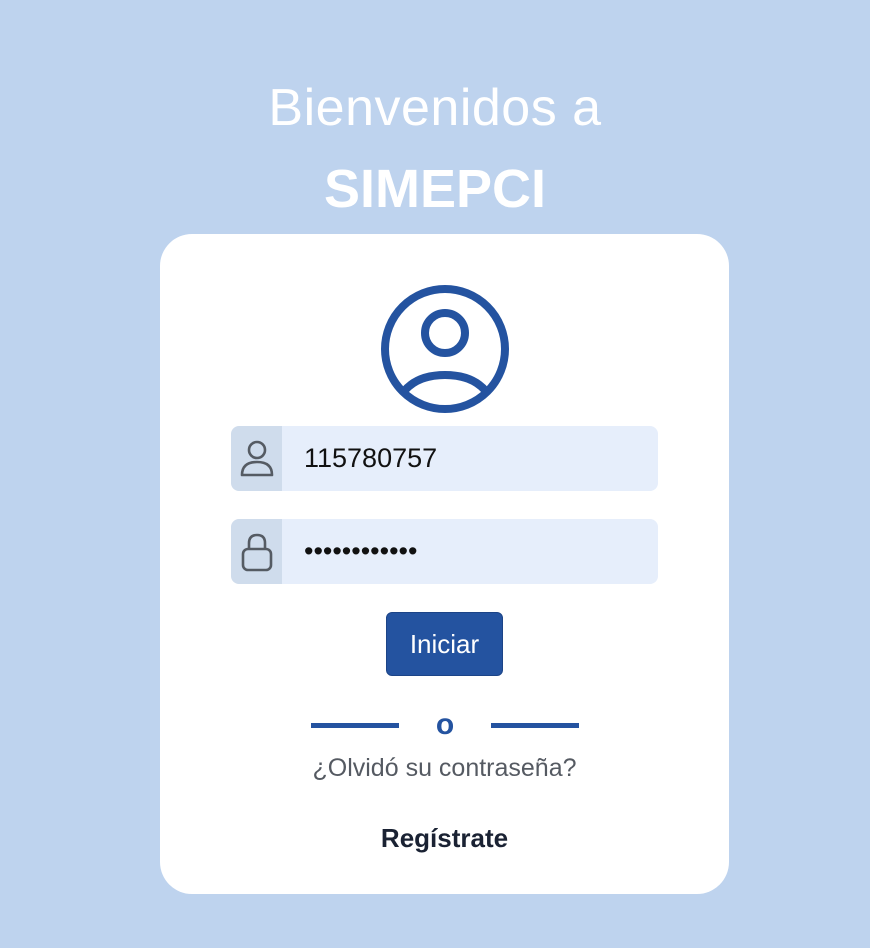 Image resolution: width=870 pixels, height=948 pixels. I want to click on password-addon, so click(256, 551).